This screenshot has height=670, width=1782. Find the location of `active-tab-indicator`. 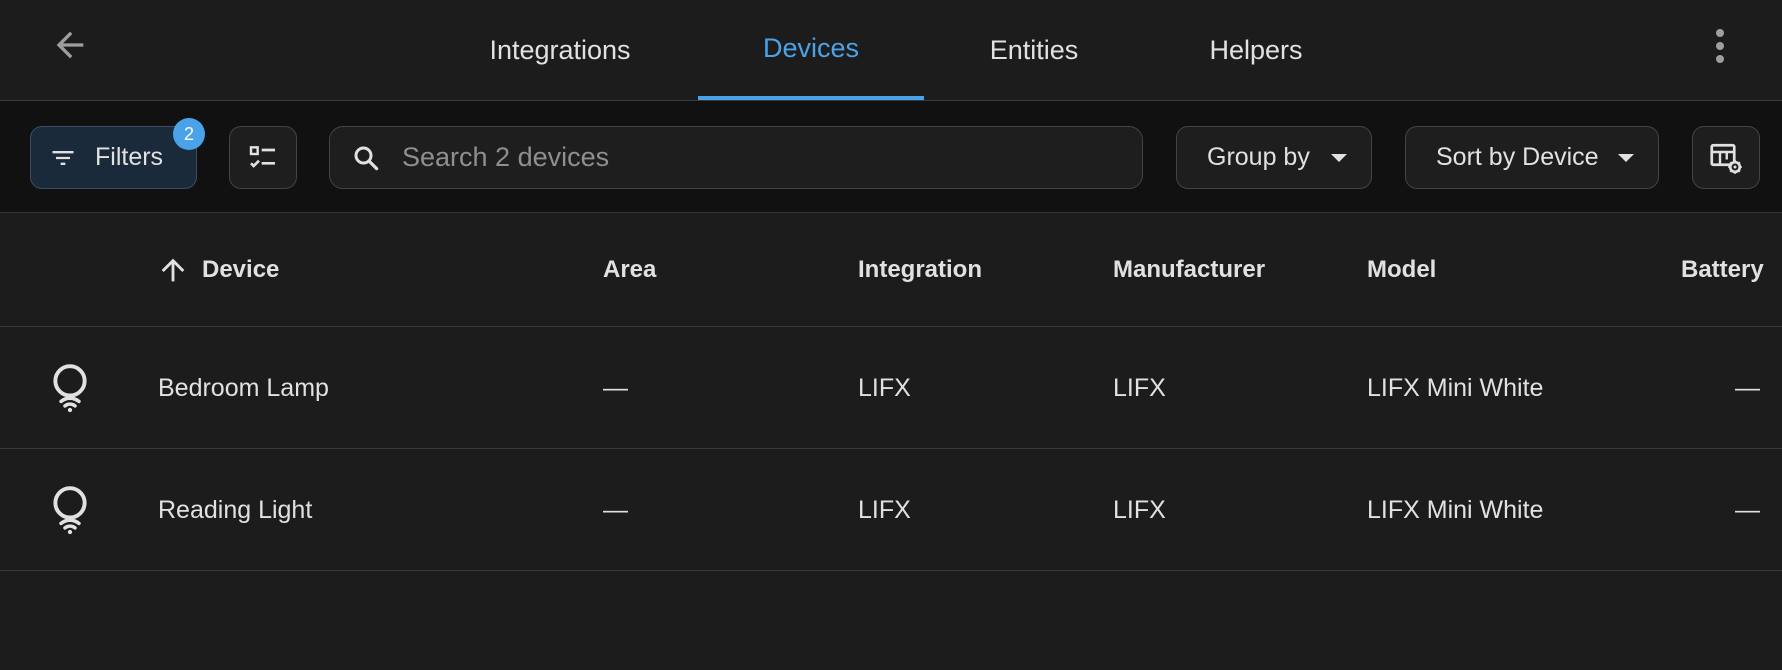

active-tab-indicator is located at coordinates (811, 98).